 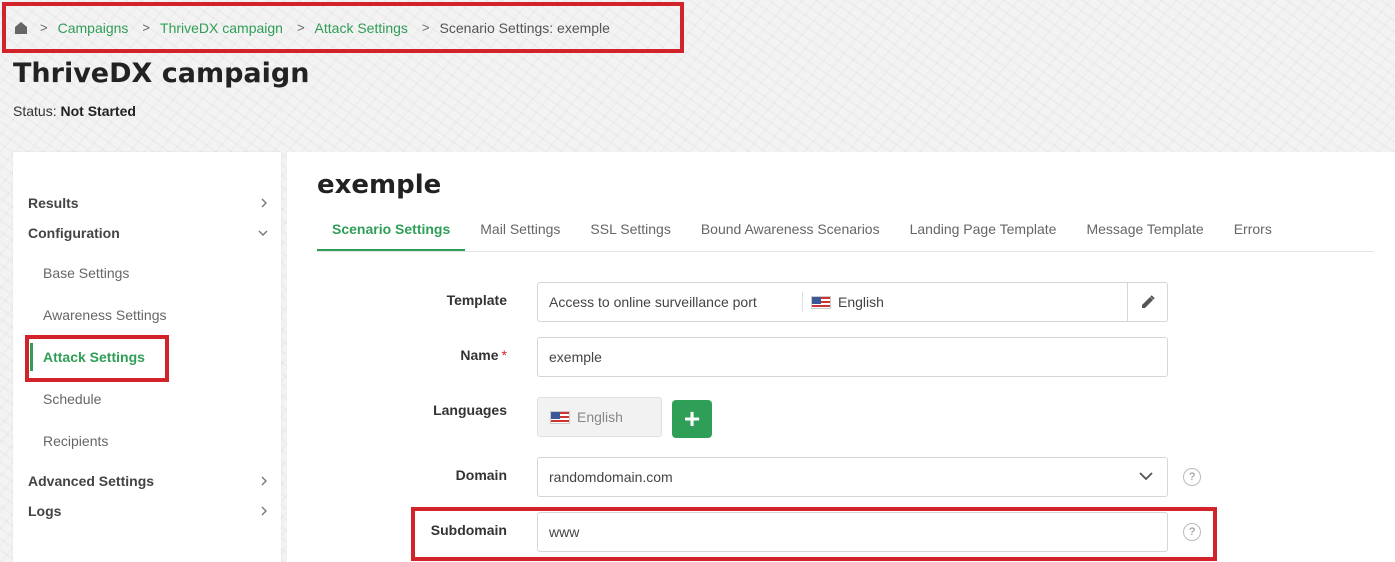 I want to click on sidebar-item-label: Attack Settings, so click(x=94, y=357).